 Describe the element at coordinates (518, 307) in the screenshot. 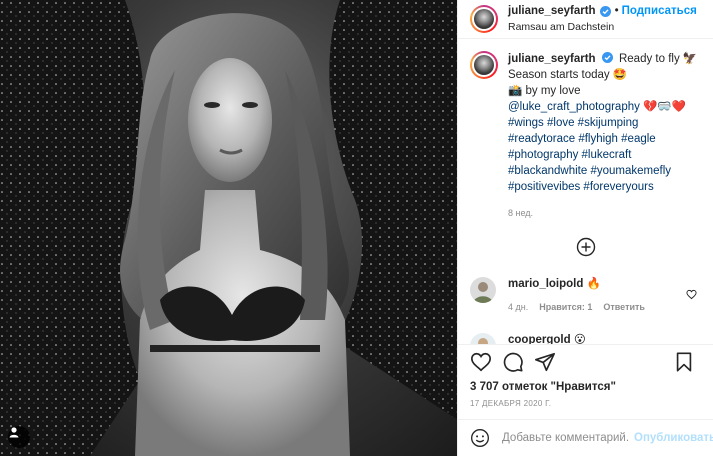

I see `comment-time: 4 дн.` at that location.